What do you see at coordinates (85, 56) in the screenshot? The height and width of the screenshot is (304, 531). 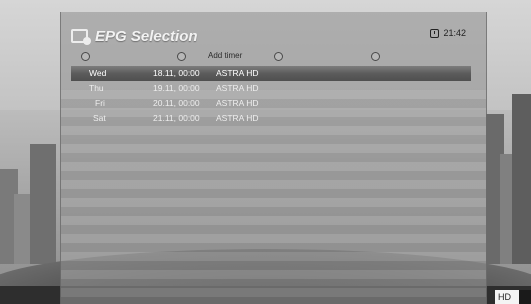 I see `red-key-button` at bounding box center [85, 56].